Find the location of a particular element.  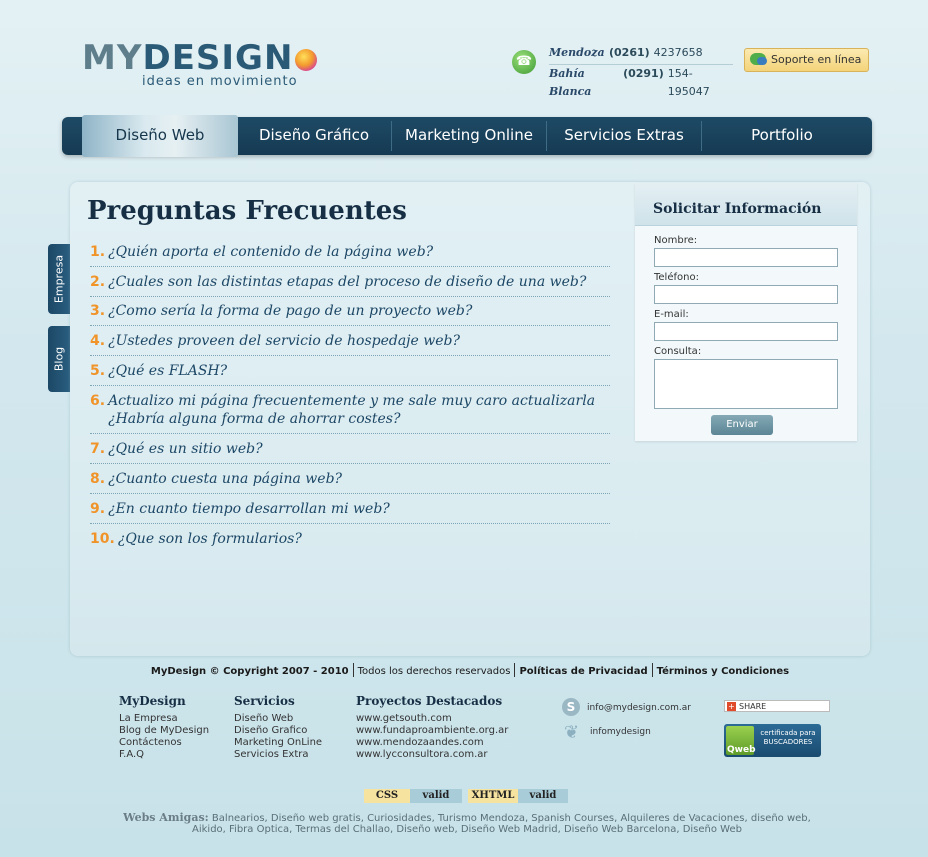

contact-row-mendoza: Mendoza (0261) 4237658 is located at coordinates (641, 54).